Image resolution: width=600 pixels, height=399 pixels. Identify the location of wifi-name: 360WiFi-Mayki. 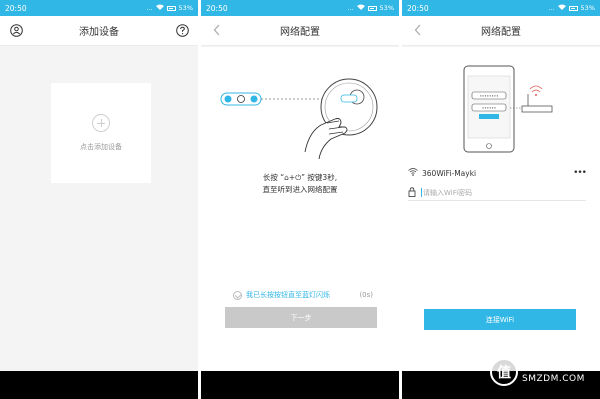
(449, 173).